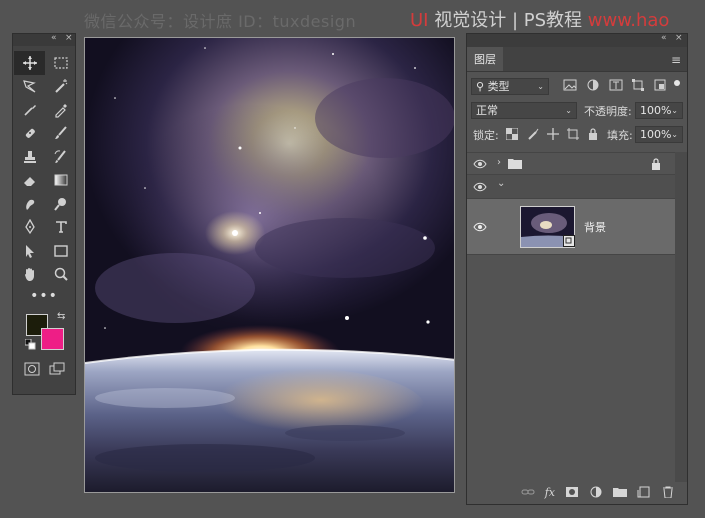 The width and height of the screenshot is (705, 518). Describe the element at coordinates (498, 86) in the screenshot. I see `filter-kind-label: 类型` at that location.